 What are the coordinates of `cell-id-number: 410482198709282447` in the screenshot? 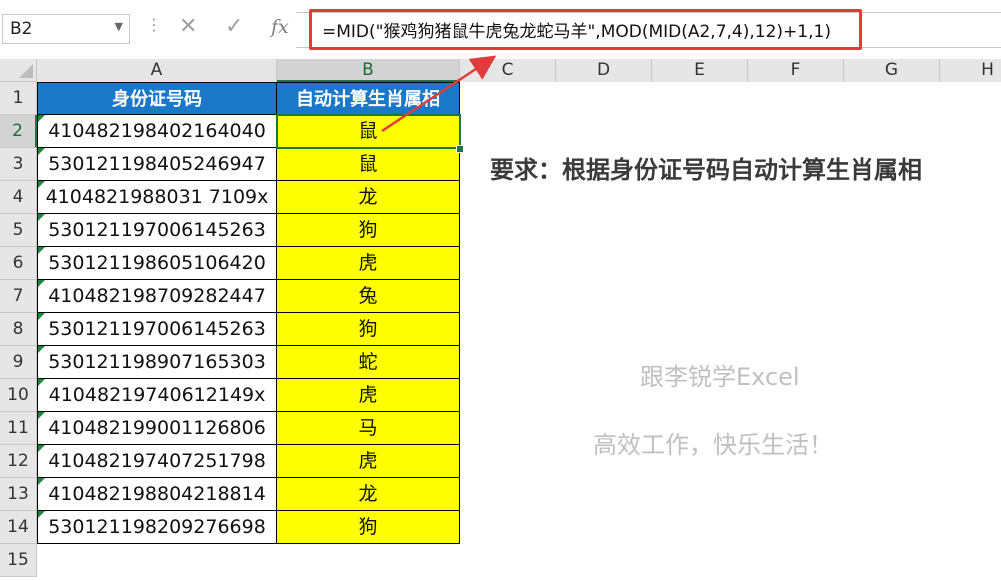 It's located at (157, 296).